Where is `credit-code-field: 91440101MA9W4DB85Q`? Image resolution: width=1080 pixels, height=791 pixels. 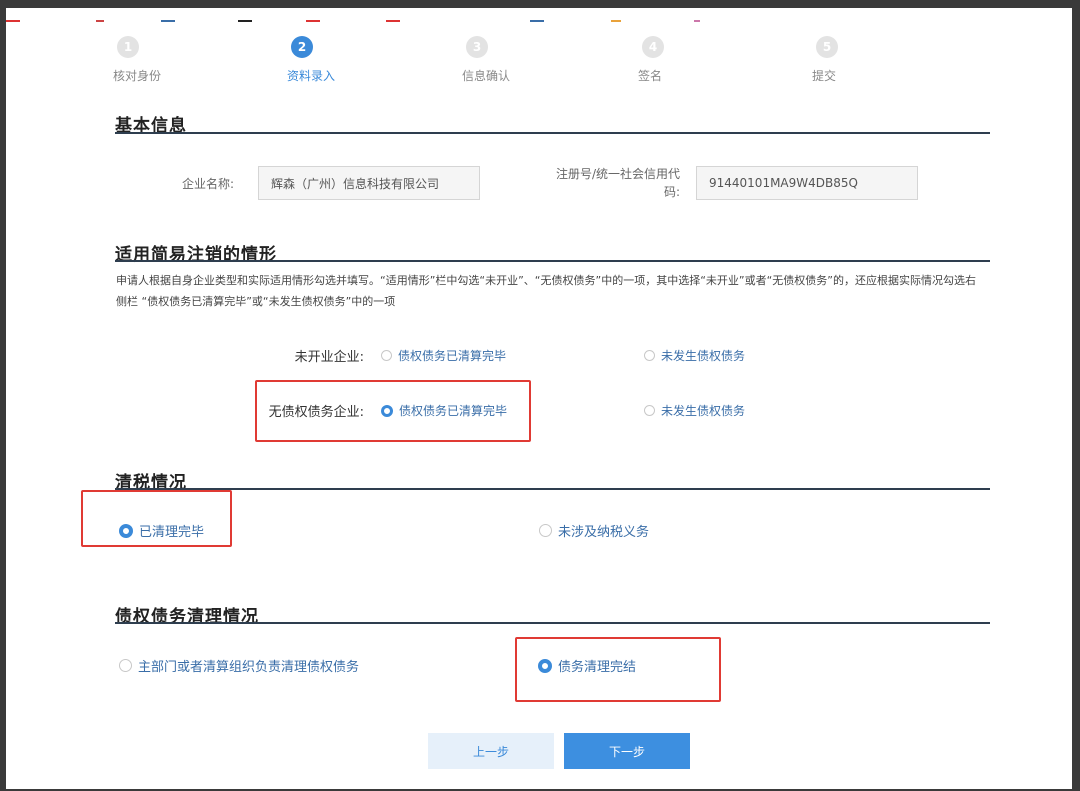 credit-code-field: 91440101MA9W4DB85Q is located at coordinates (807, 183).